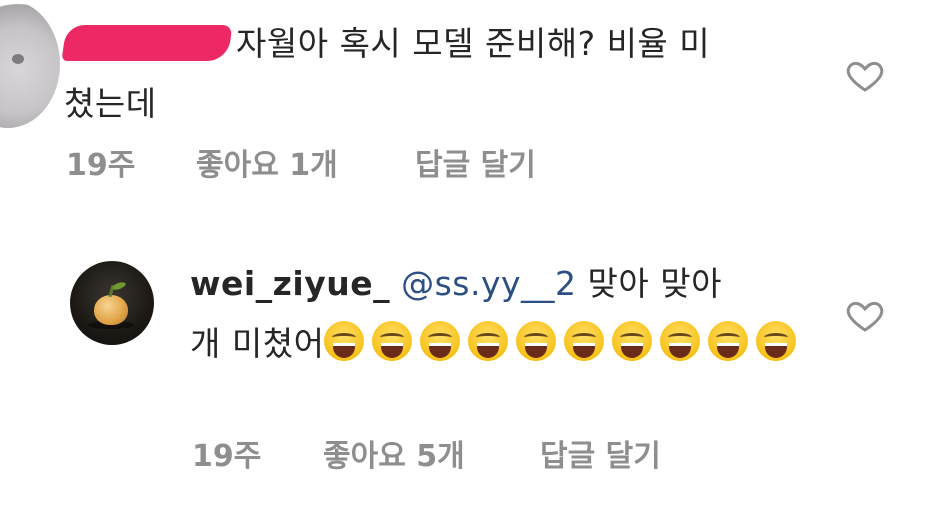  I want to click on like-count-link: 좋아요 1개, so click(267, 162).